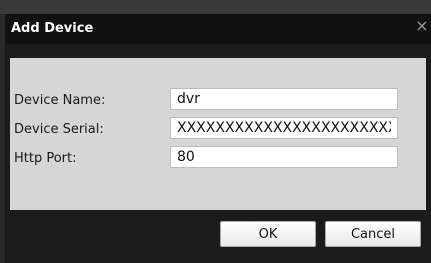 The height and width of the screenshot is (263, 431). What do you see at coordinates (284, 99) in the screenshot?
I see `device-name-input` at bounding box center [284, 99].